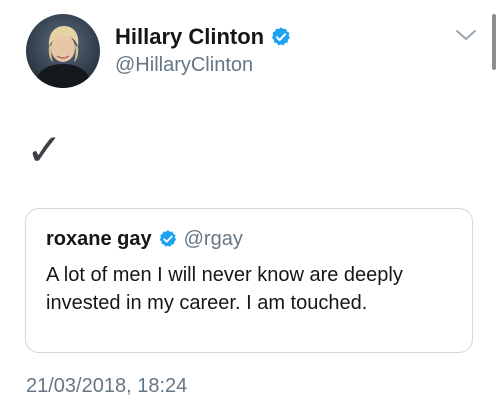  Describe the element at coordinates (190, 36) in the screenshot. I see `author-name-text: Hillary Clinton` at that location.